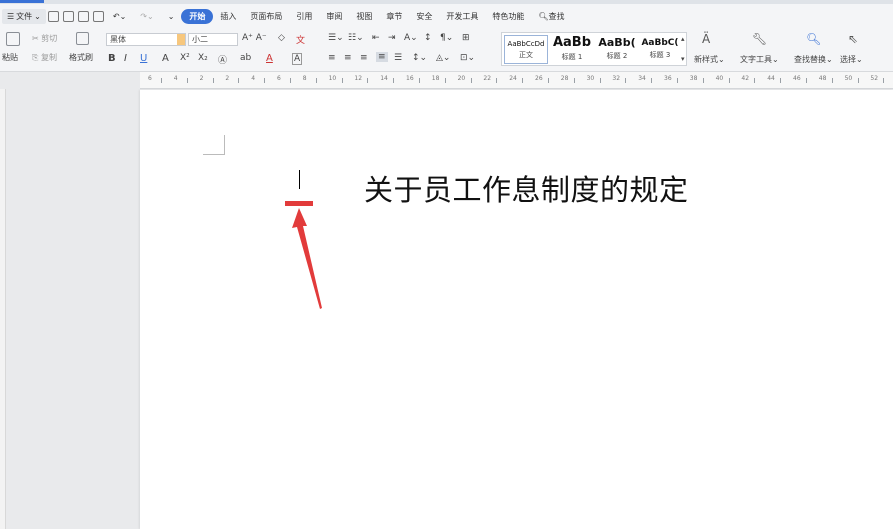 The height and width of the screenshot is (529, 893). I want to click on superscript-icon: X², so click(185, 58).